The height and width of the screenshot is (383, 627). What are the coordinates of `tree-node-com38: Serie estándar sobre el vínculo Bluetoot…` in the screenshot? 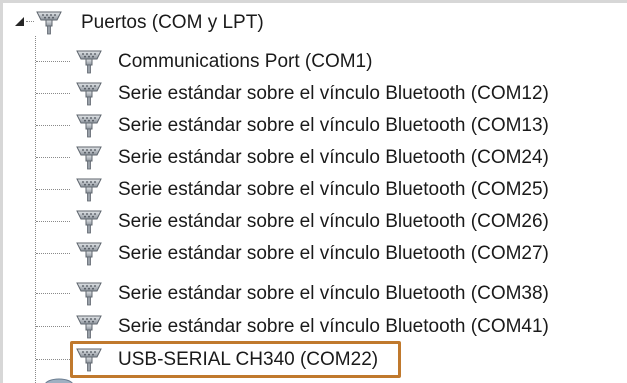 It's located at (311, 293).